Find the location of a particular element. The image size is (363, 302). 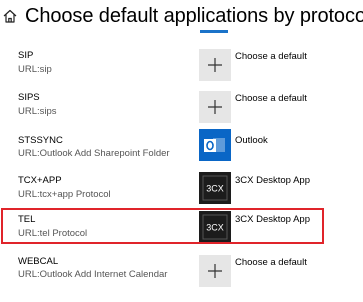

3cx-icon-text: 3CX is located at coordinates (215, 189).